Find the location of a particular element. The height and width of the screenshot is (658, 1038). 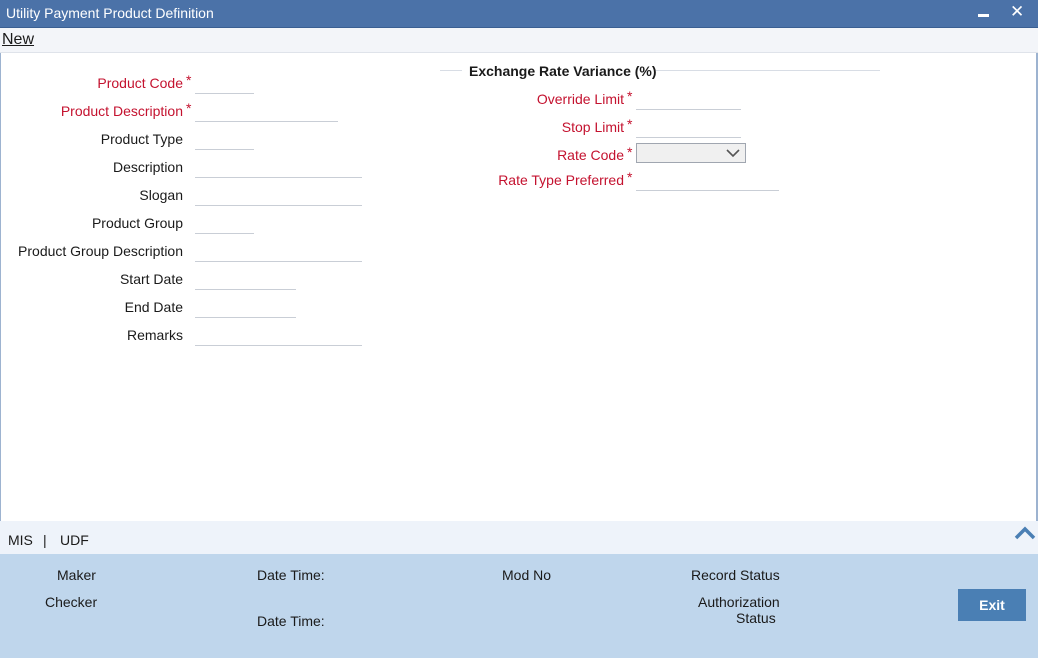

authorization-status-label-line2: Status is located at coordinates (756, 618).